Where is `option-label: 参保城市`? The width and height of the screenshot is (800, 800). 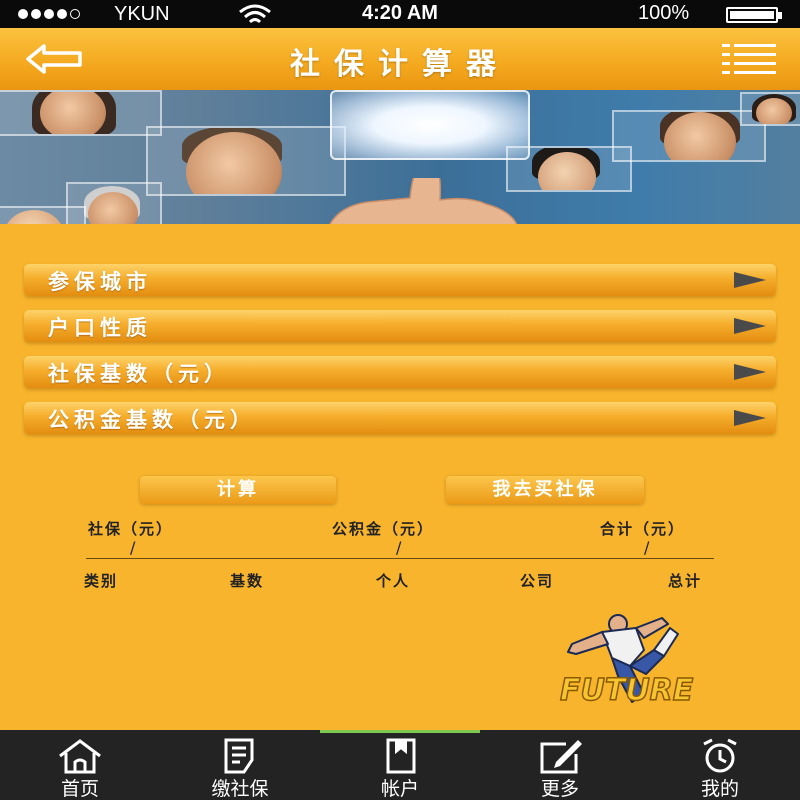 option-label: 参保城市 is located at coordinates (100, 282).